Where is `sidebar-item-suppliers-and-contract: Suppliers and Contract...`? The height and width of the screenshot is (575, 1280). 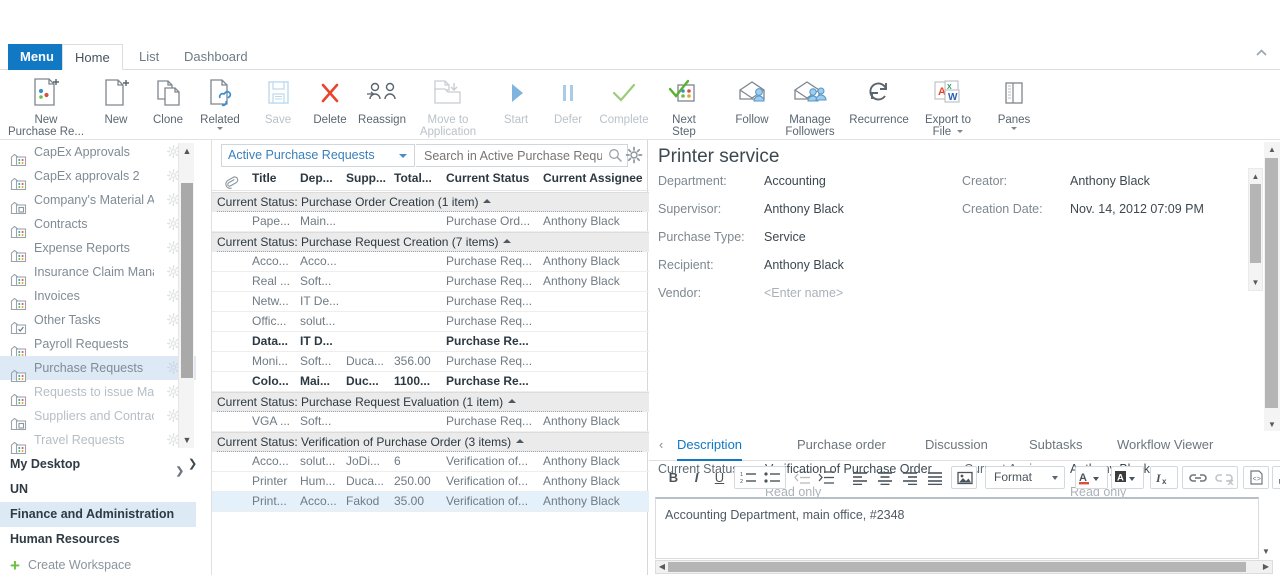
sidebar-item-suppliers-and-contract: Suppliers and Contract... is located at coordinates (98, 417).